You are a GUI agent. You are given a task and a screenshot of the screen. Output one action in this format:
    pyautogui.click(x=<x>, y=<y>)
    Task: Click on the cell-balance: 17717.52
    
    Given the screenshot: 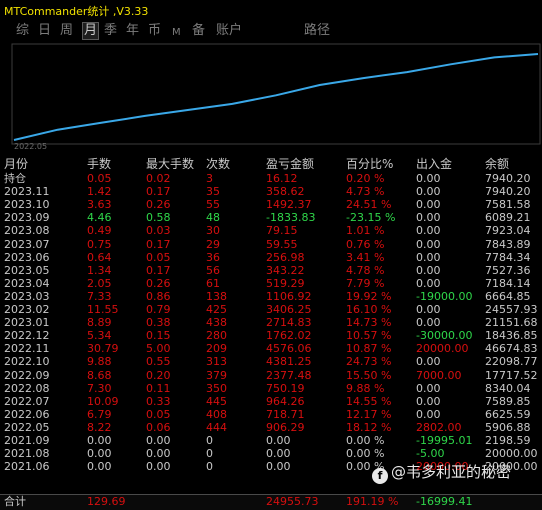 What is the action you would take?
    pyautogui.click(x=511, y=375)
    